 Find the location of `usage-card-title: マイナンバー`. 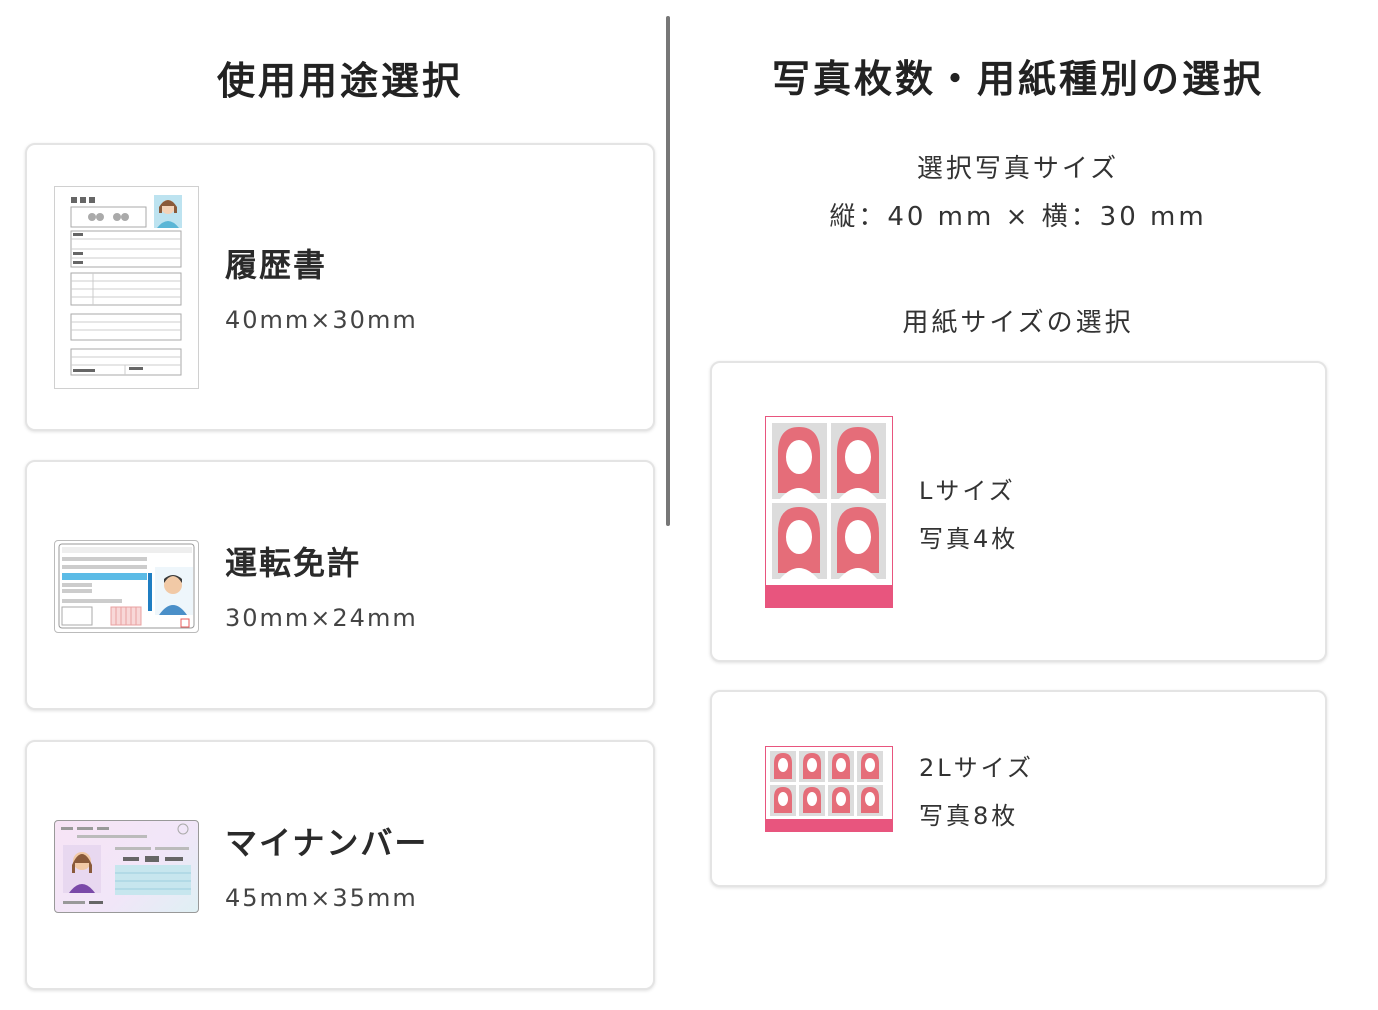

usage-card-title: マイナンバー is located at coordinates (327, 843).